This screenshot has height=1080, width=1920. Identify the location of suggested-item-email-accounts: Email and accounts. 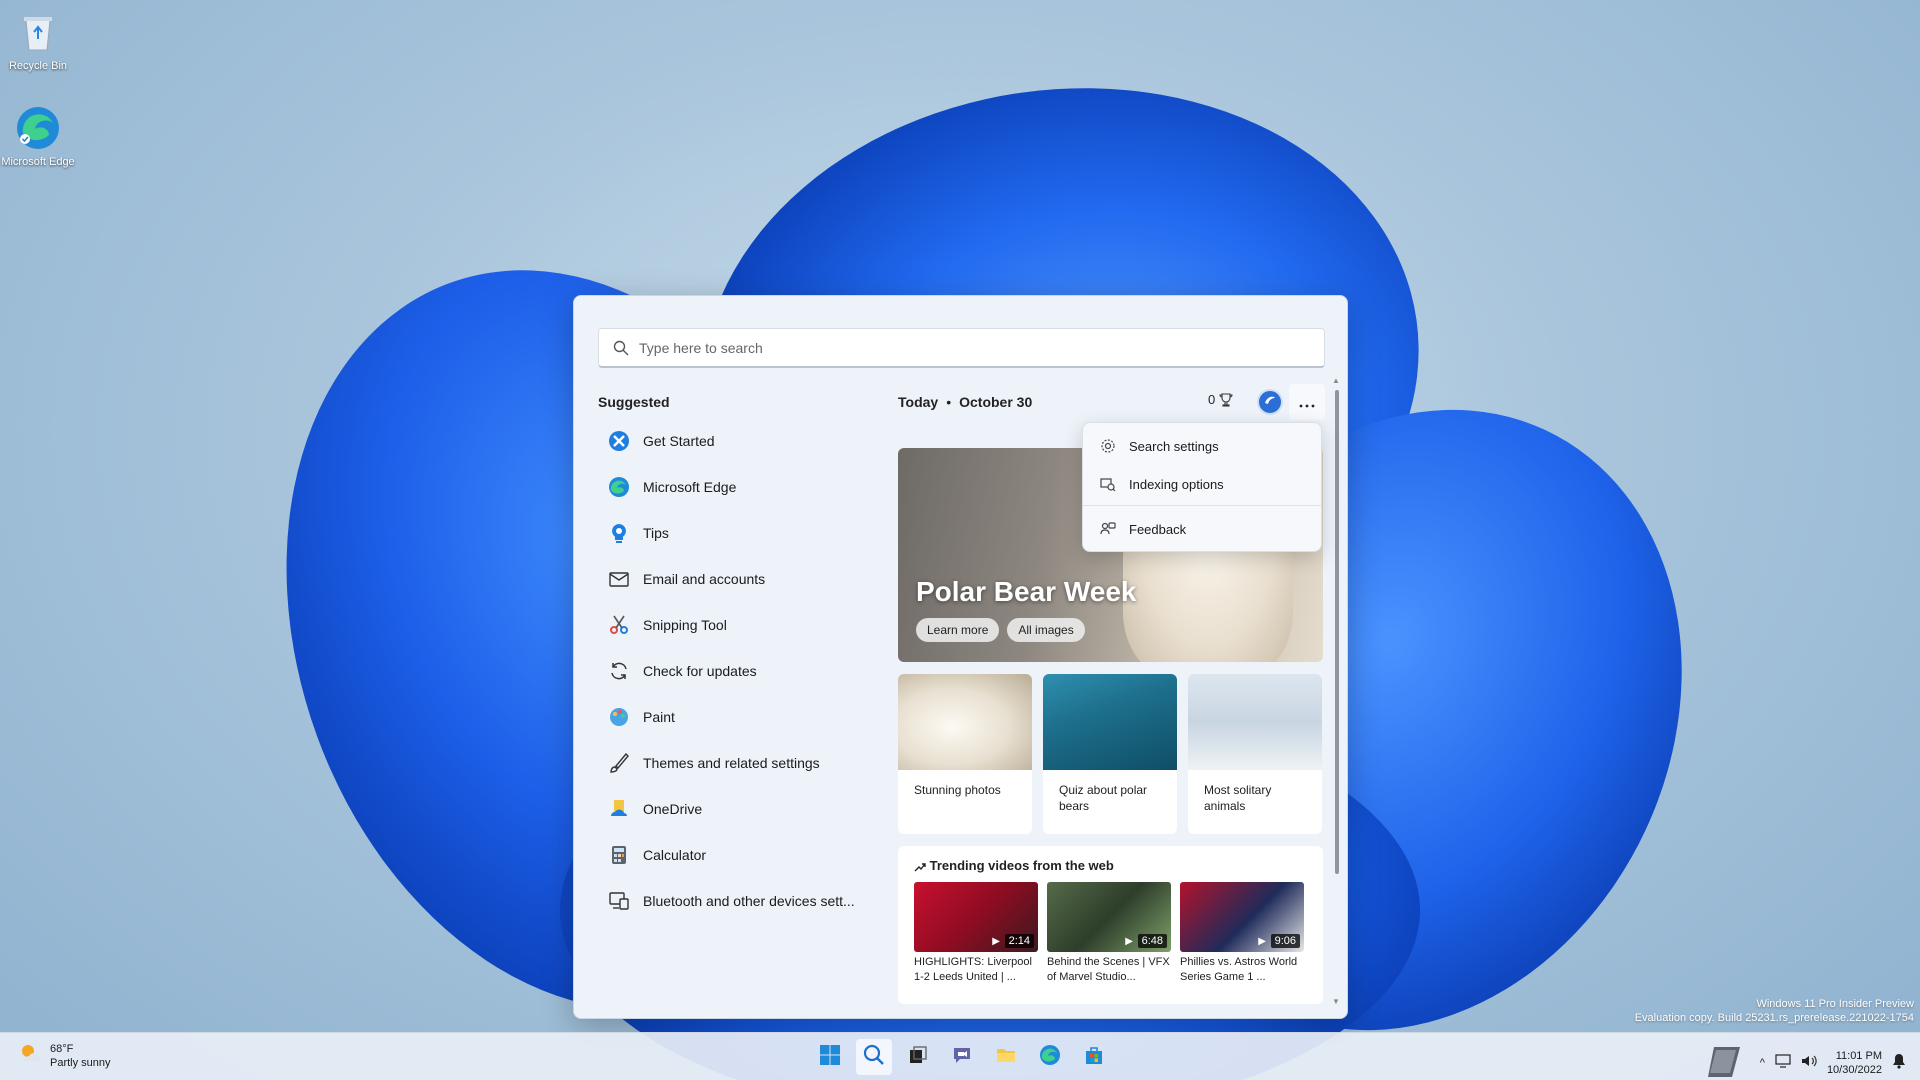
(733, 579).